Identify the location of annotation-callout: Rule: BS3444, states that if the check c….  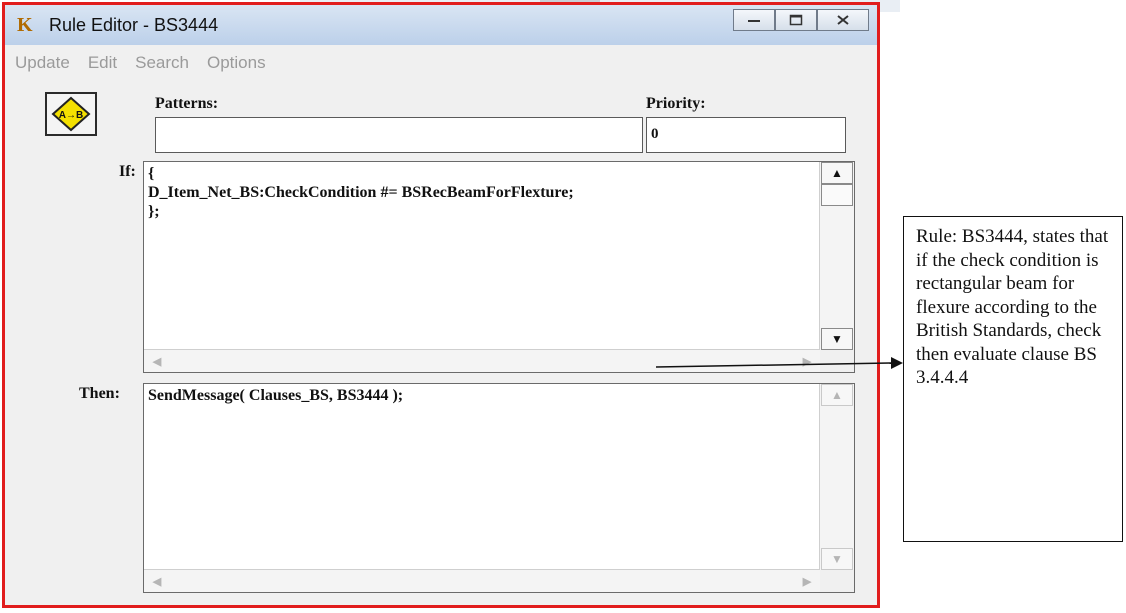
(1013, 379).